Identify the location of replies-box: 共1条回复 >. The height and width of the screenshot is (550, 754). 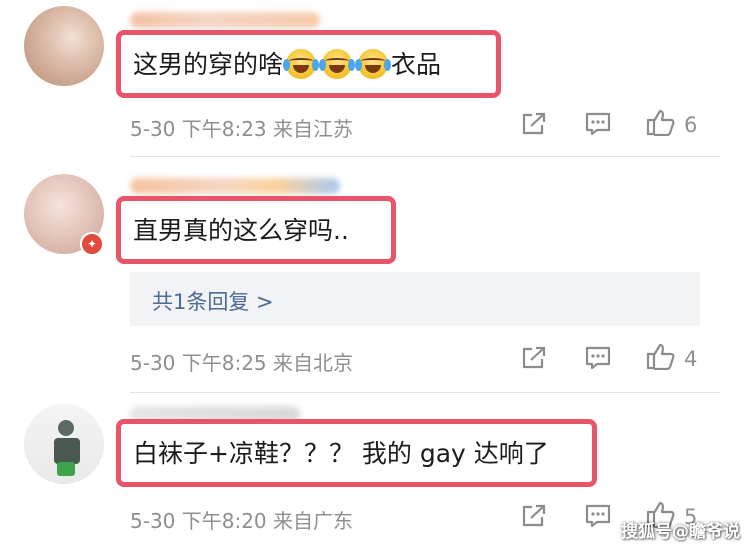
(415, 299).